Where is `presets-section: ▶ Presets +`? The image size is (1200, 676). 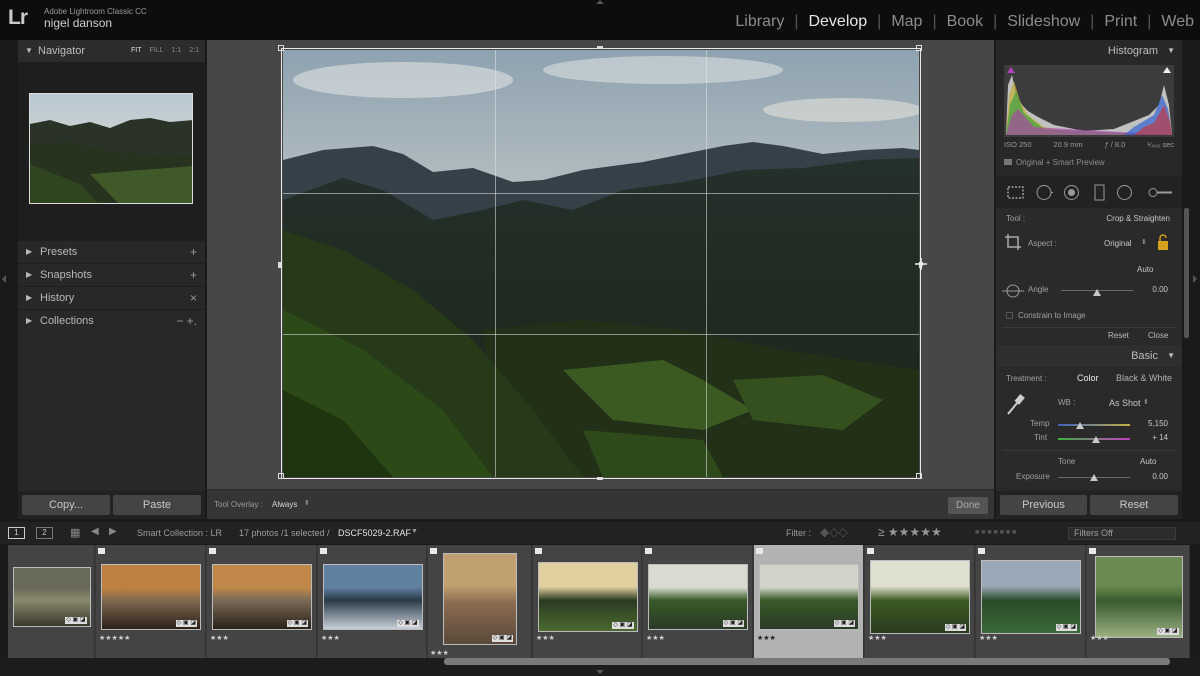
presets-section: ▶ Presets + is located at coordinates (111, 251).